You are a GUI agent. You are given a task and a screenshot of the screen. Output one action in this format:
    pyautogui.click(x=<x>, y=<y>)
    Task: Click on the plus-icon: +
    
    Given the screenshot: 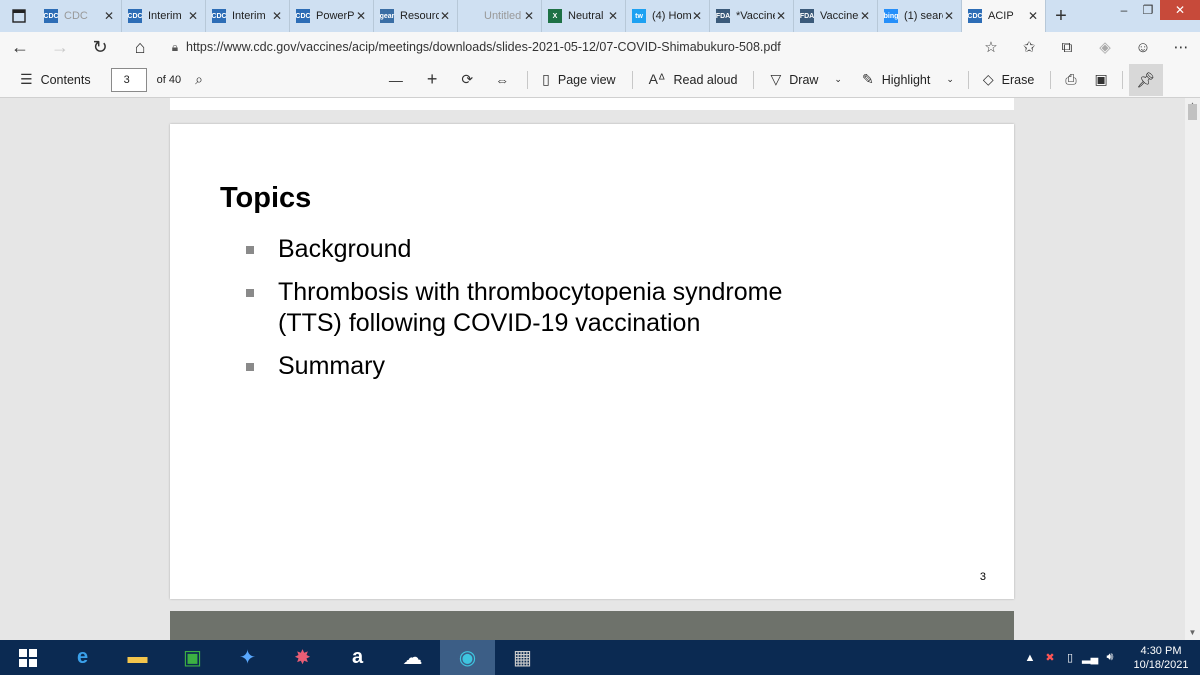 What is the action you would take?
    pyautogui.click(x=432, y=79)
    